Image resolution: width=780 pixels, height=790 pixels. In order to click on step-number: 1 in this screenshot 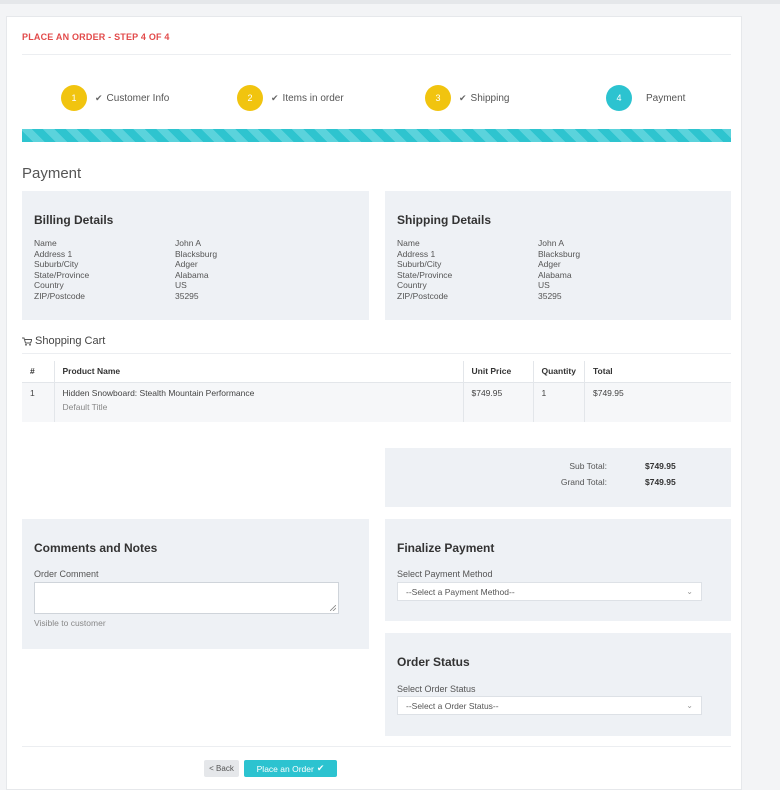, I will do `click(74, 98)`.